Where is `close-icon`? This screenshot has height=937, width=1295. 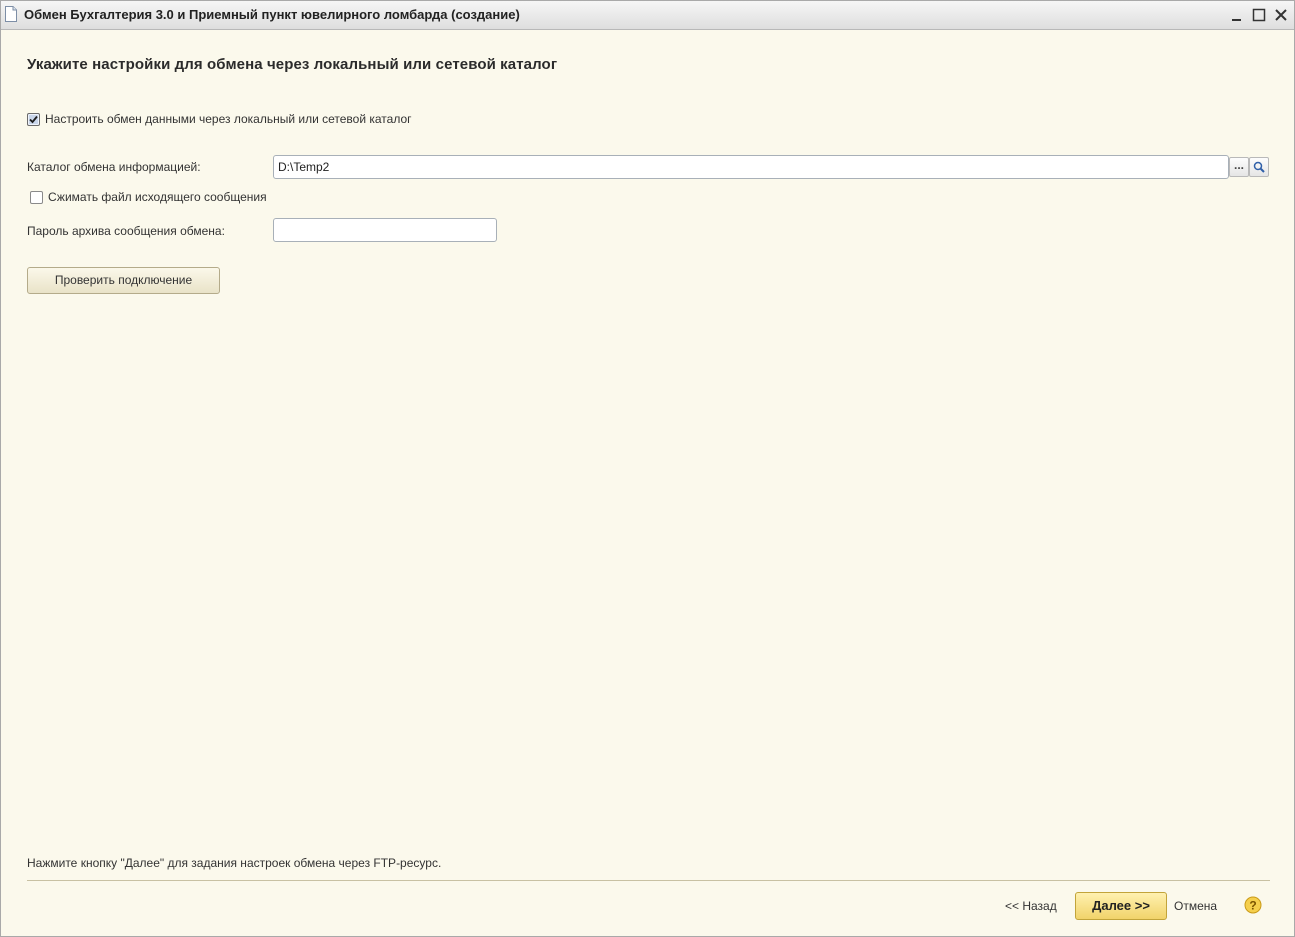
close-icon is located at coordinates (1281, 15).